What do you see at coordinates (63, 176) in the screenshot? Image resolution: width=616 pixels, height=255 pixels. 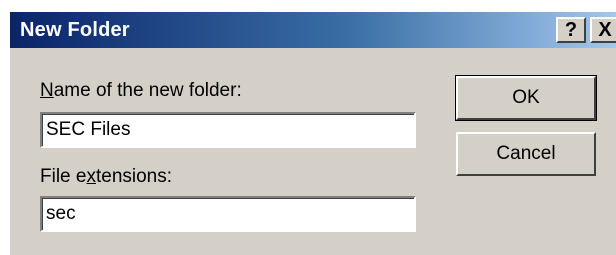 I see `file-extensions-label-start: File e` at bounding box center [63, 176].